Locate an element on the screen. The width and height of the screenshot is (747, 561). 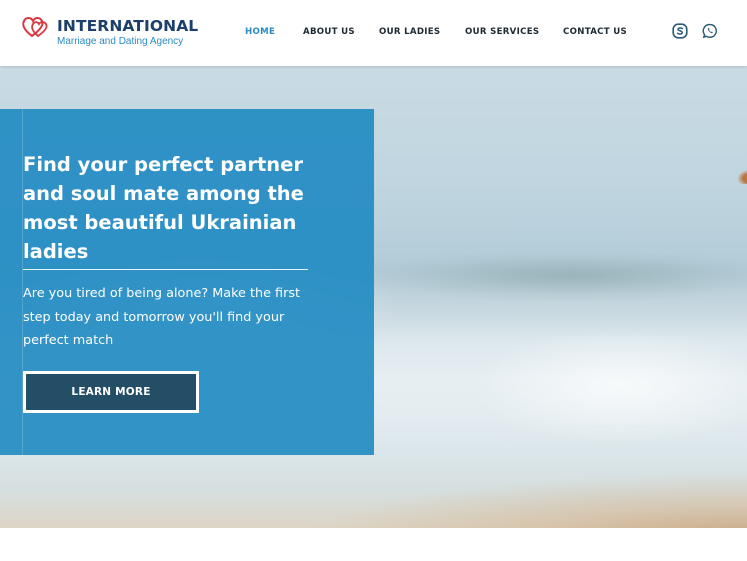
hero-background-sand is located at coordinates (523, 499).